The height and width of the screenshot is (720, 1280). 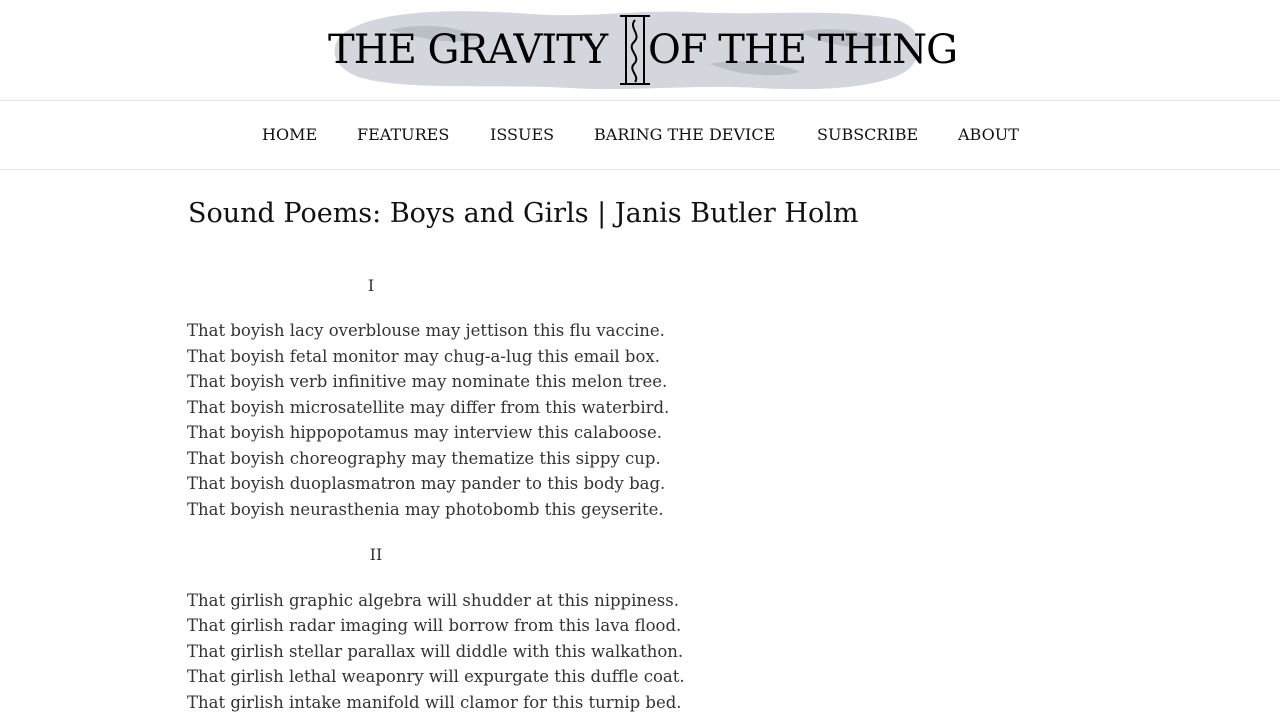 I want to click on nav-subscribe: SUBSCRIBE, so click(x=867, y=135).